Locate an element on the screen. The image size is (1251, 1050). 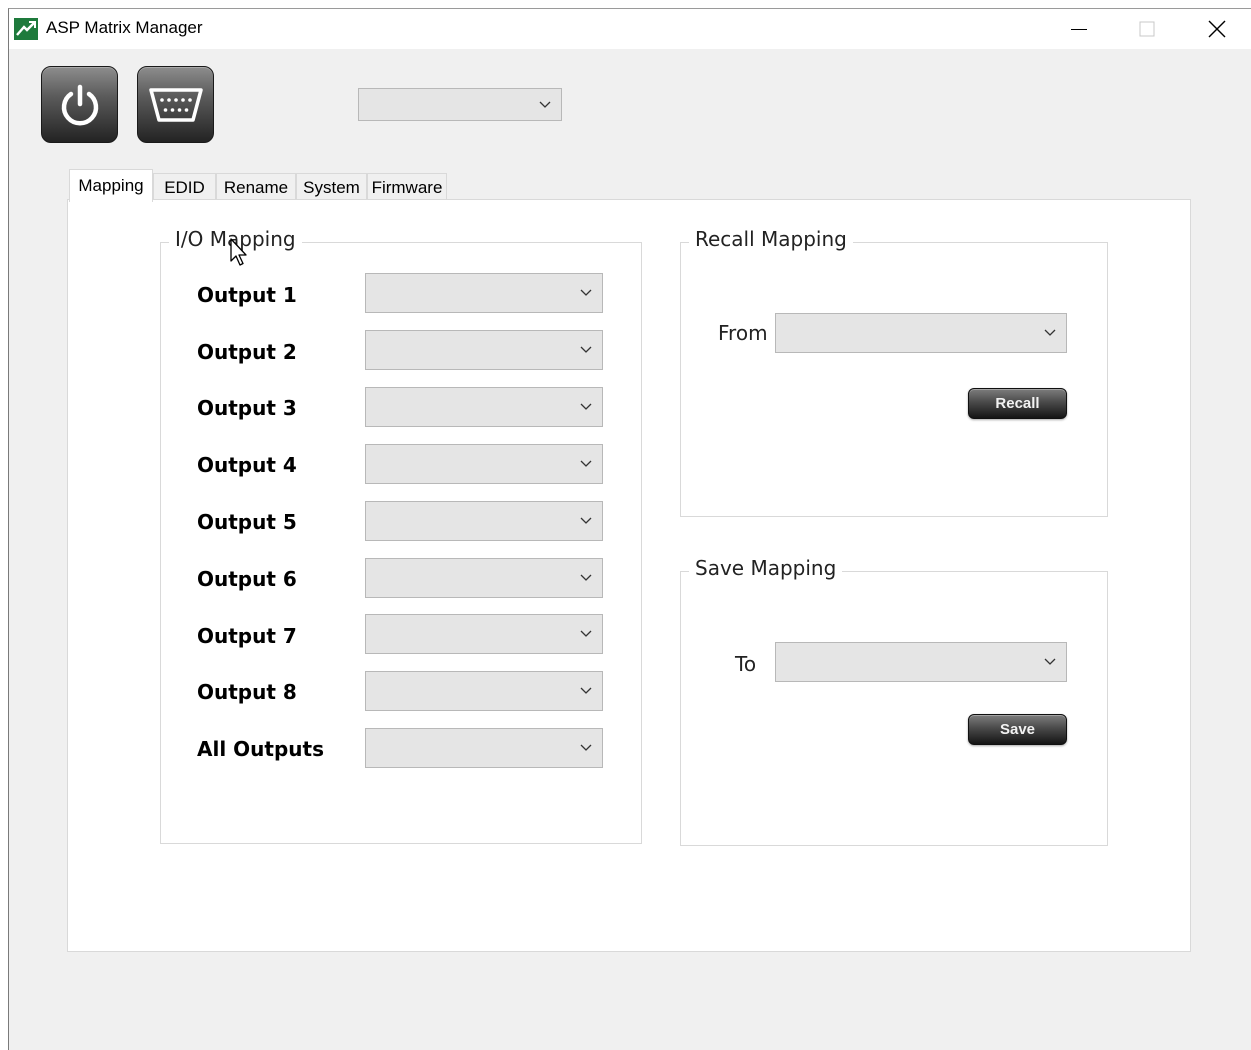
output-5-select is located at coordinates (484, 521).